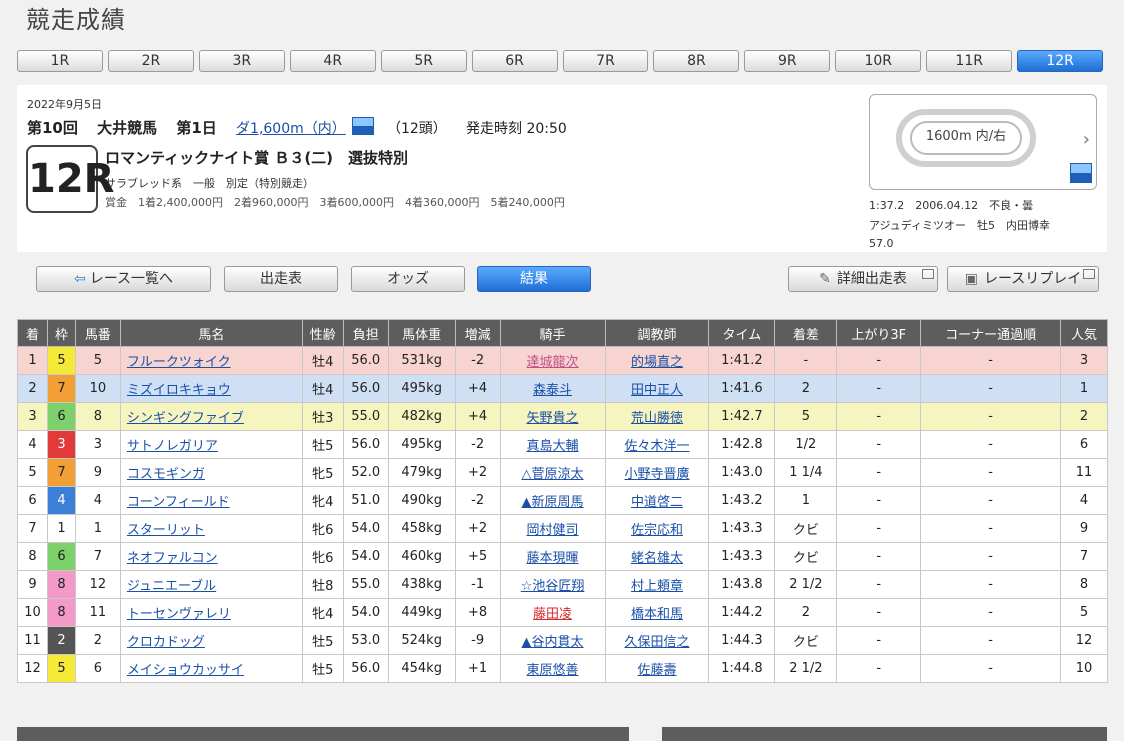 This screenshot has height=741, width=1124. Describe the element at coordinates (1060, 61) in the screenshot. I see `race-tab-12r: 12R` at that location.